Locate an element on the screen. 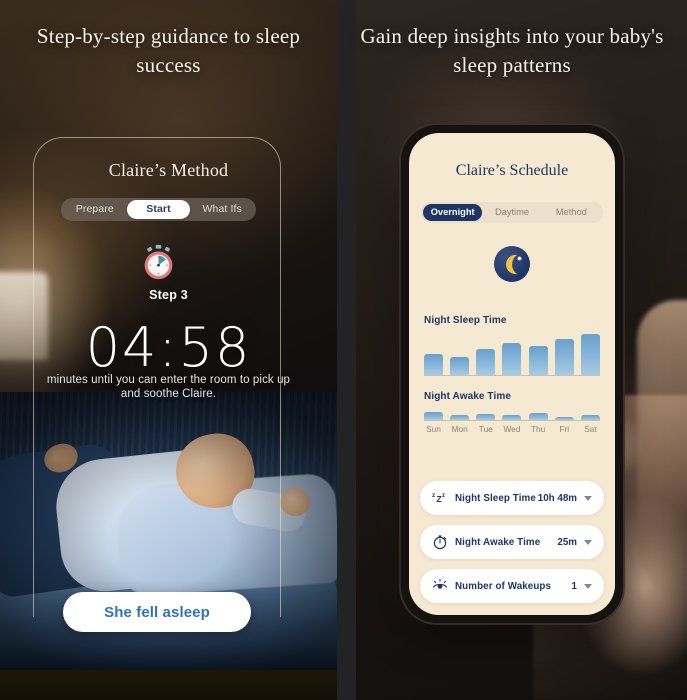 This screenshot has height=700, width=687. night-sleep-time-chart is located at coordinates (512, 353).